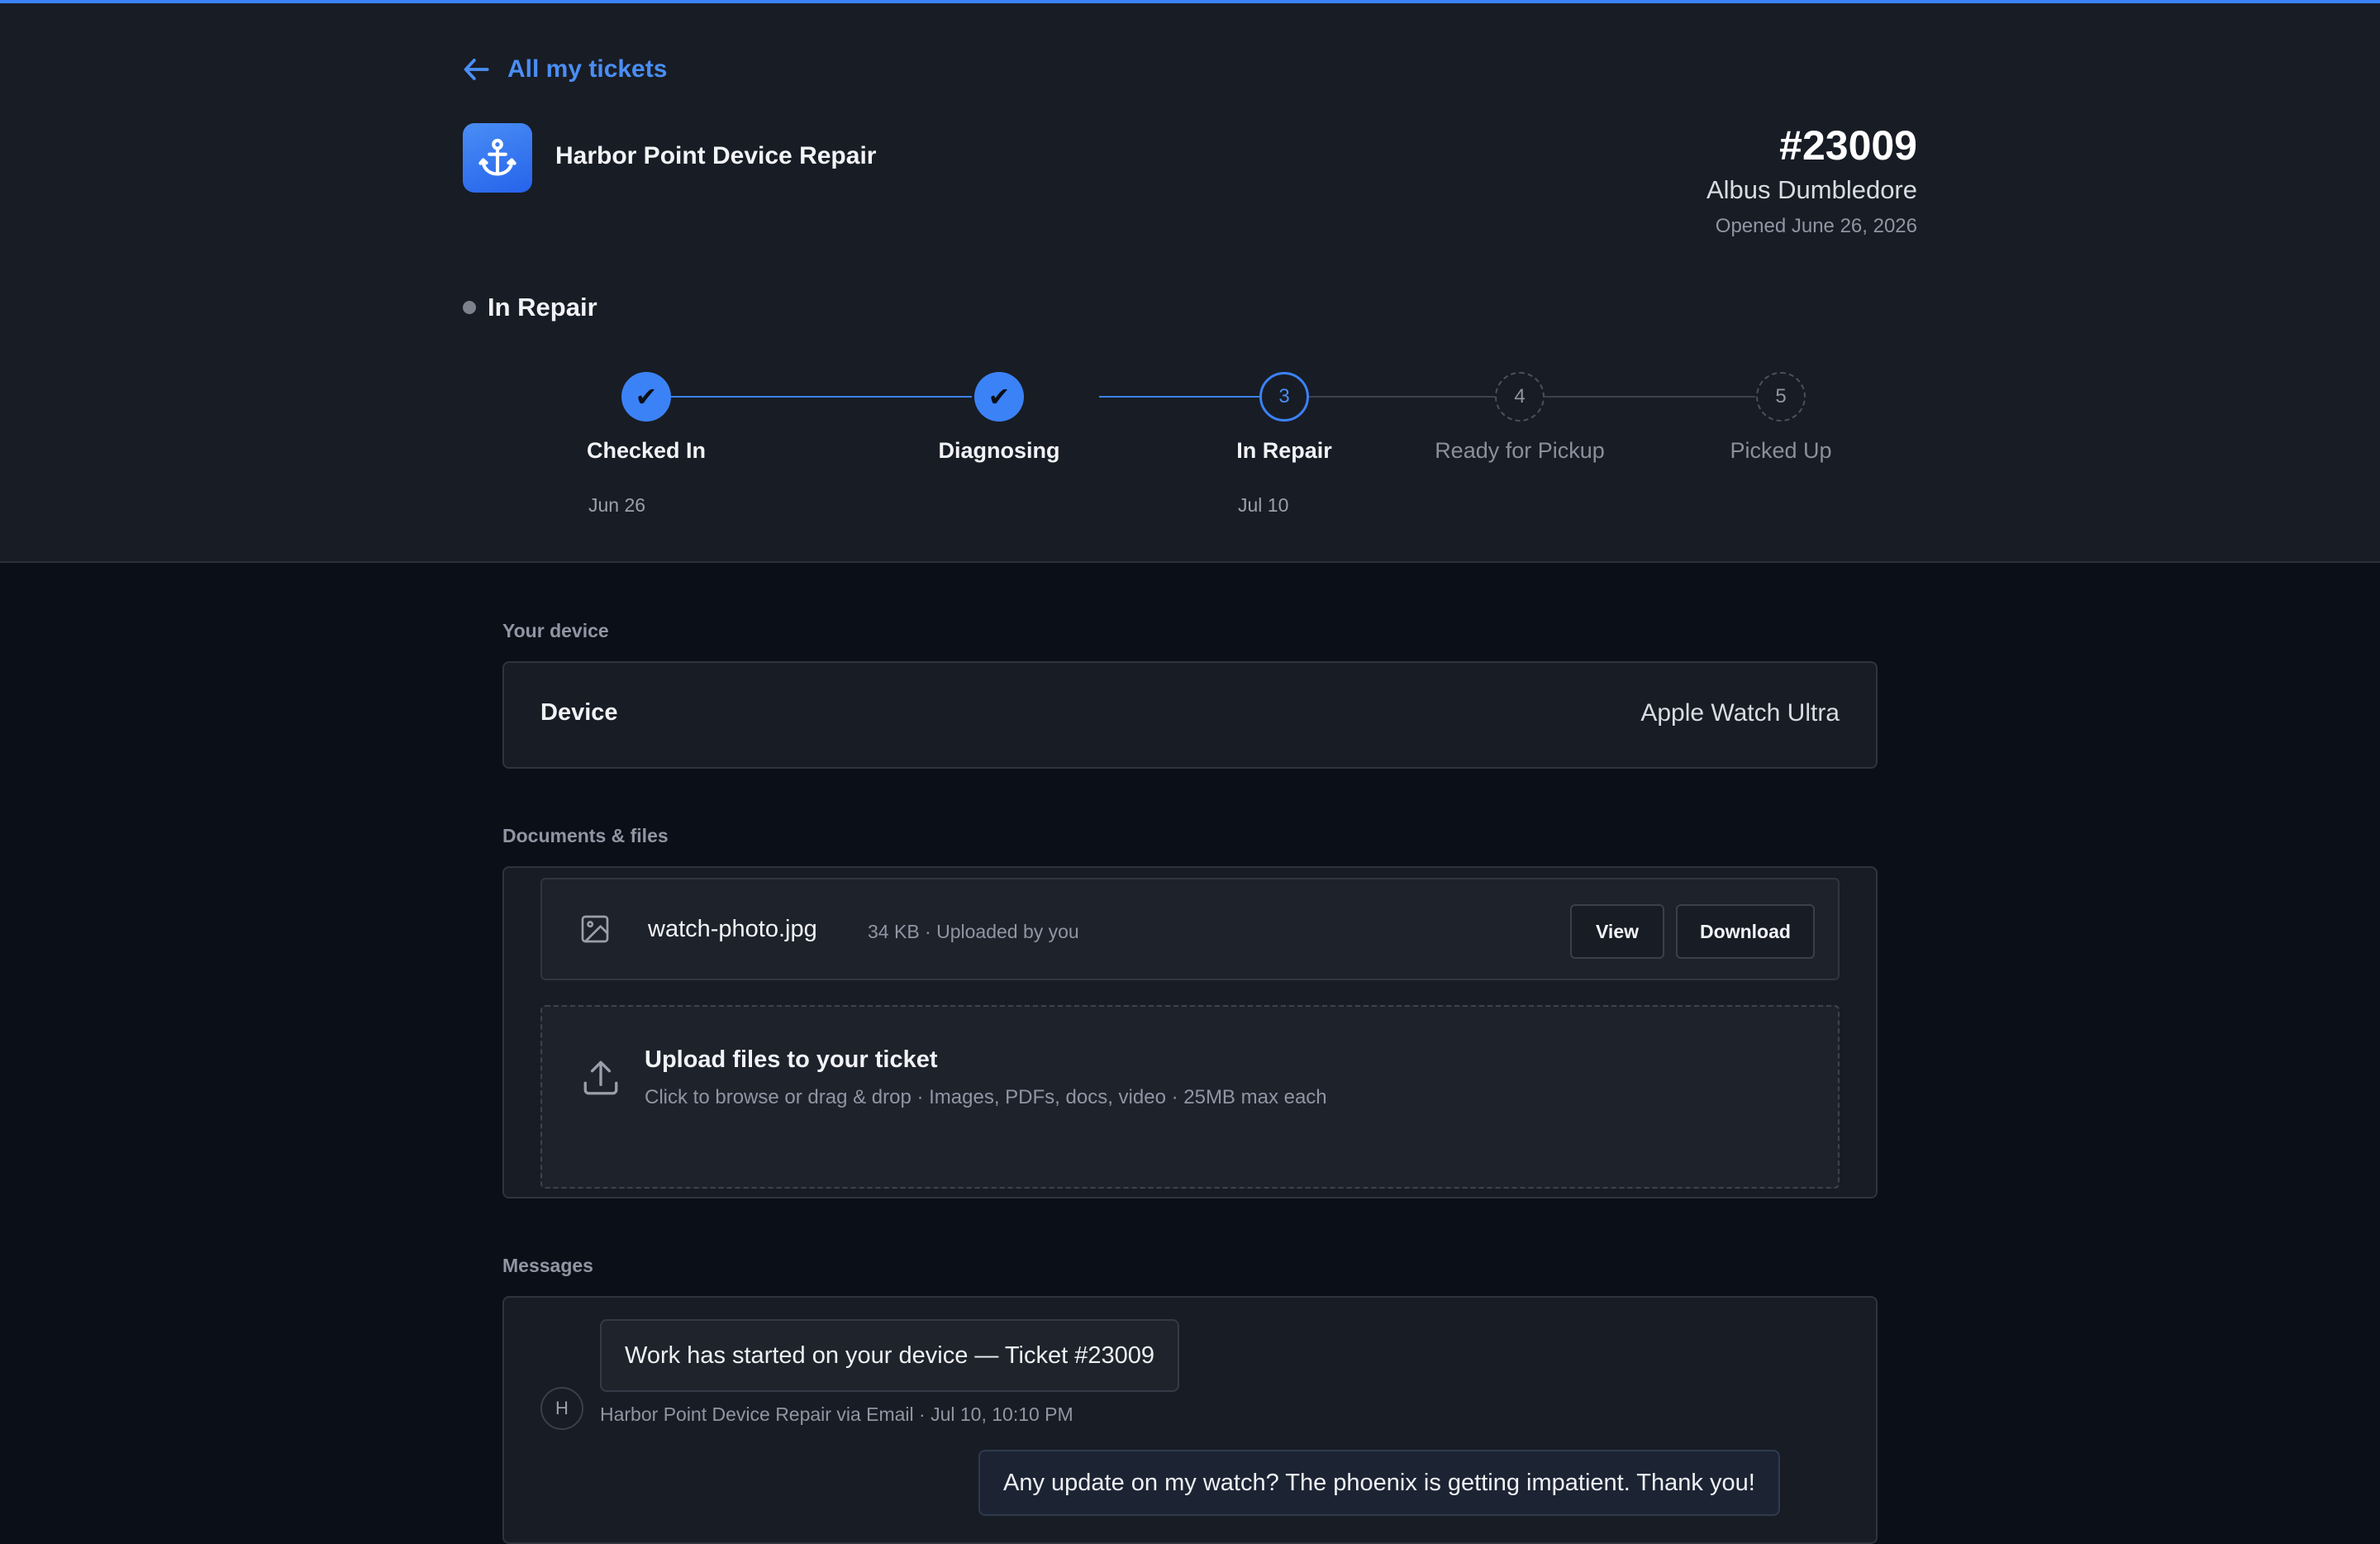  I want to click on step-5-marker: 5, so click(1781, 397).